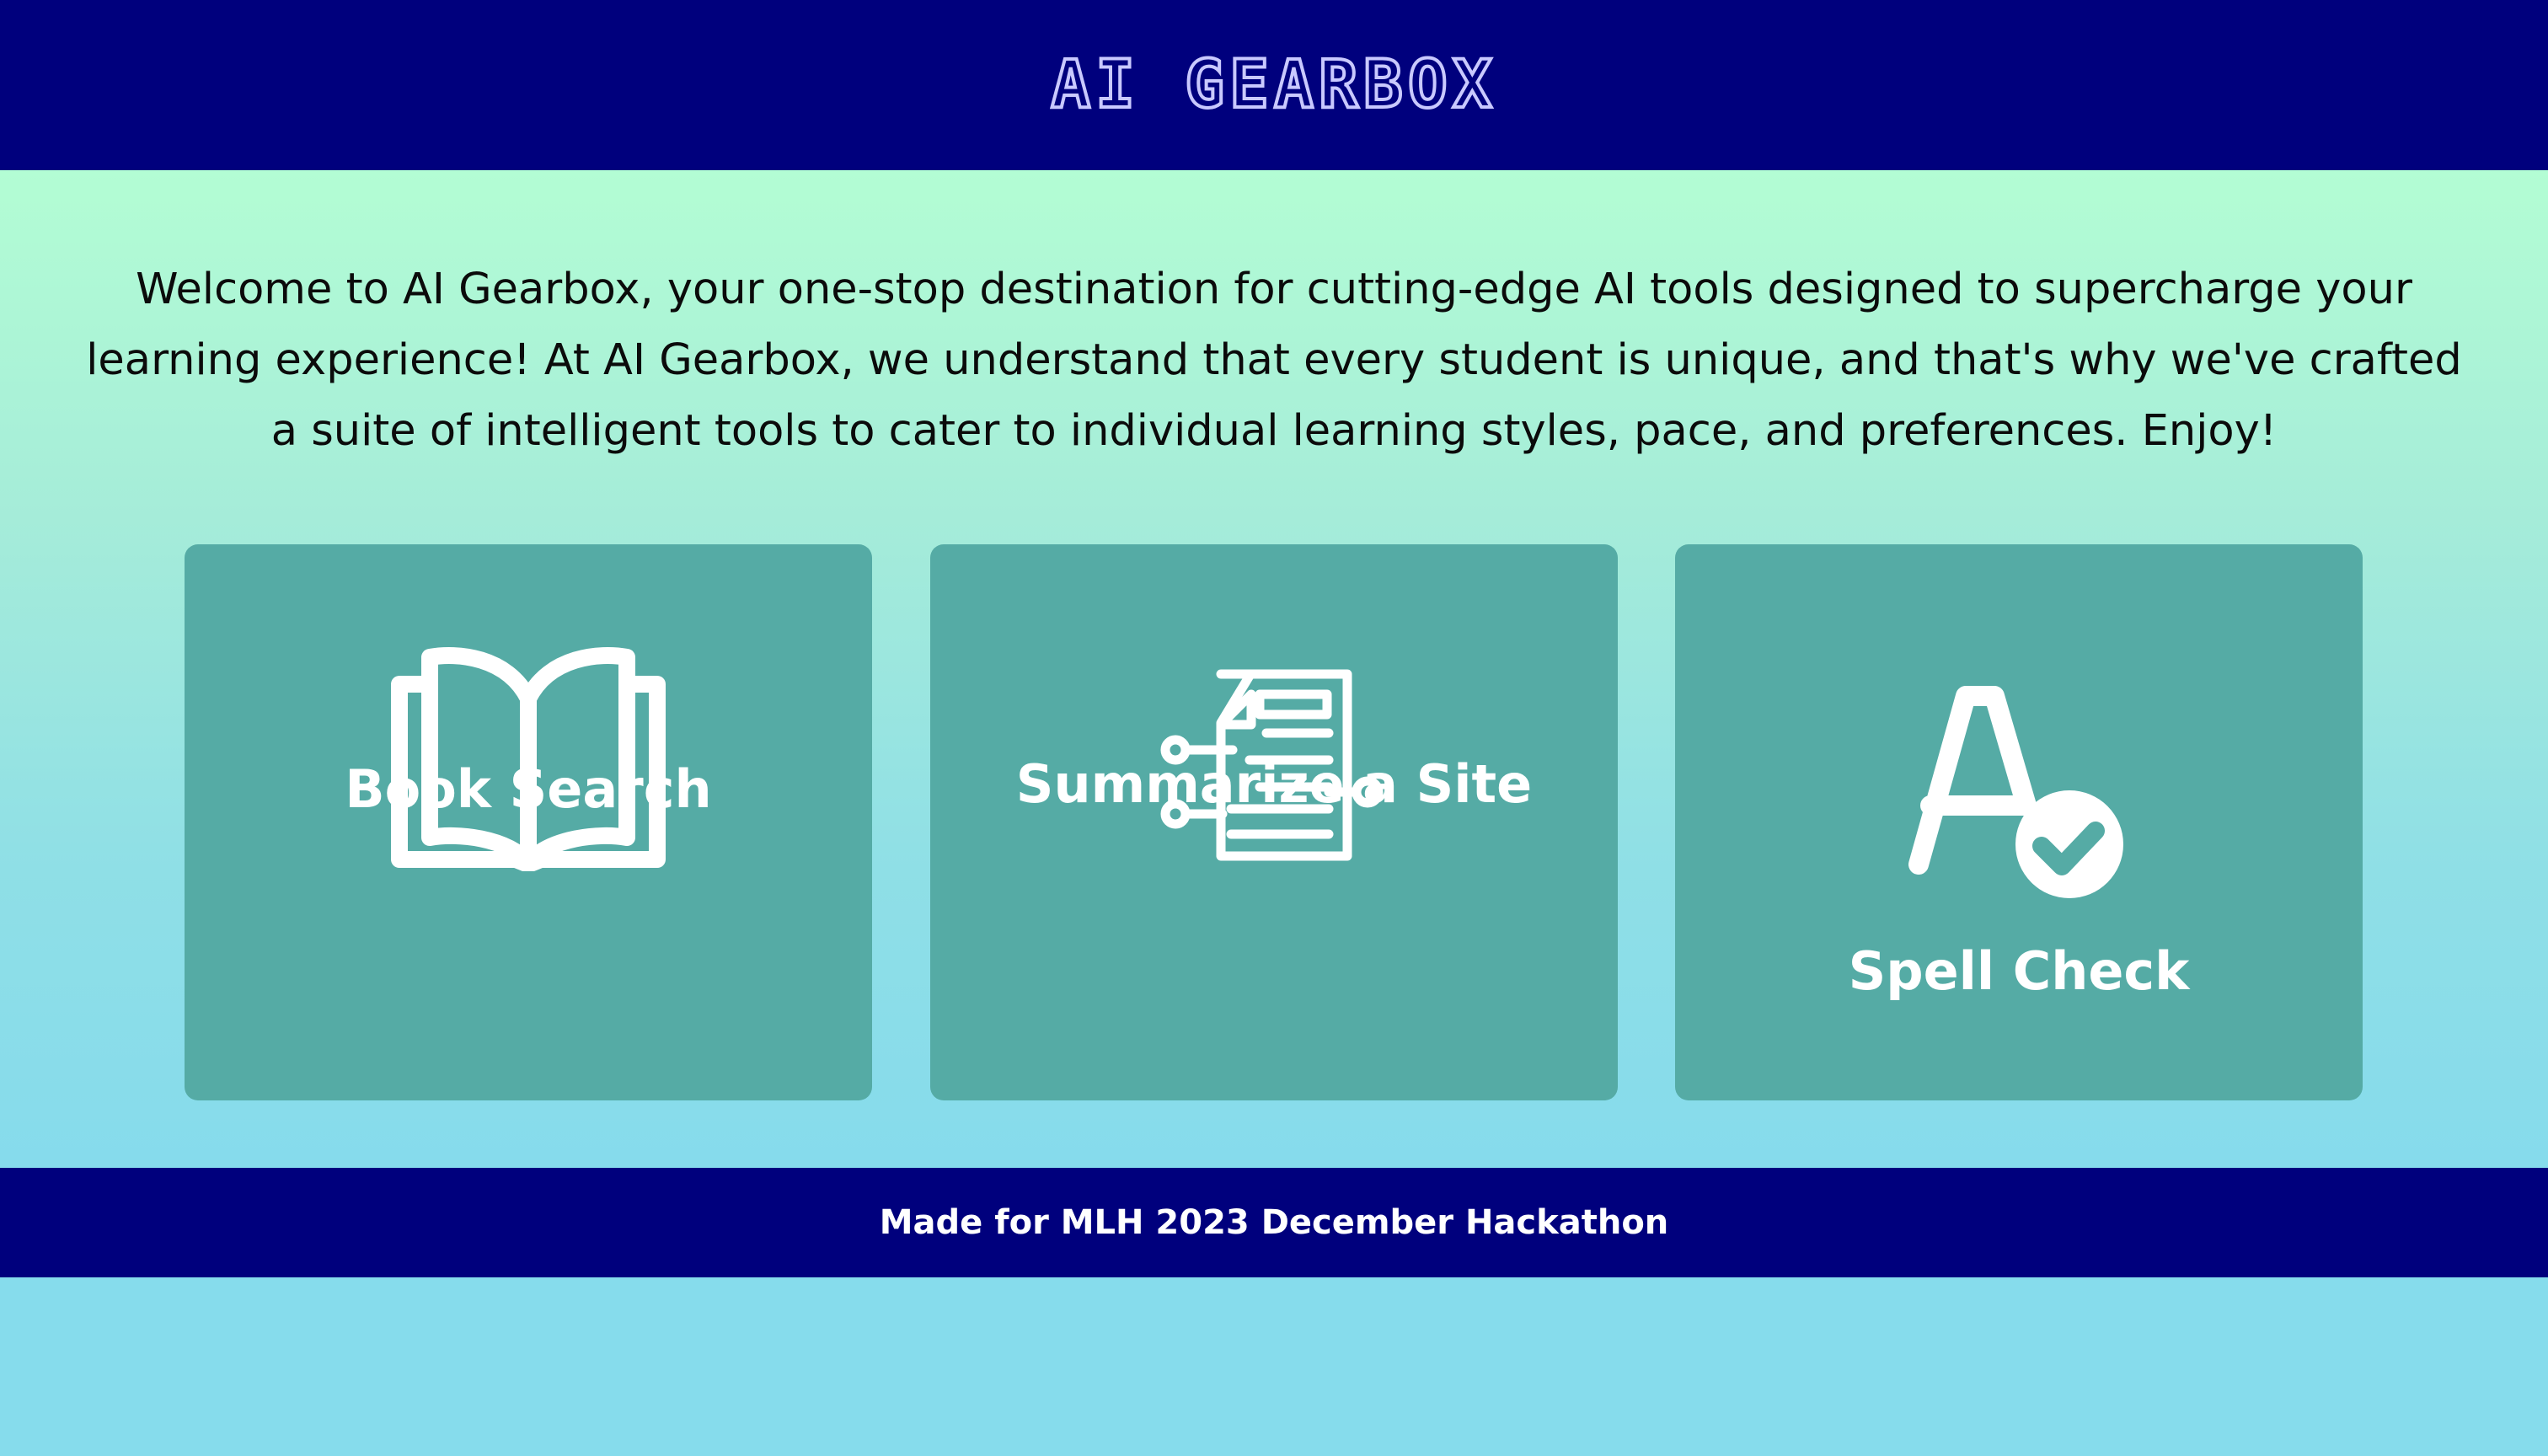 The width and height of the screenshot is (2548, 1456). I want to click on book-search-card: Book Search, so click(528, 822).